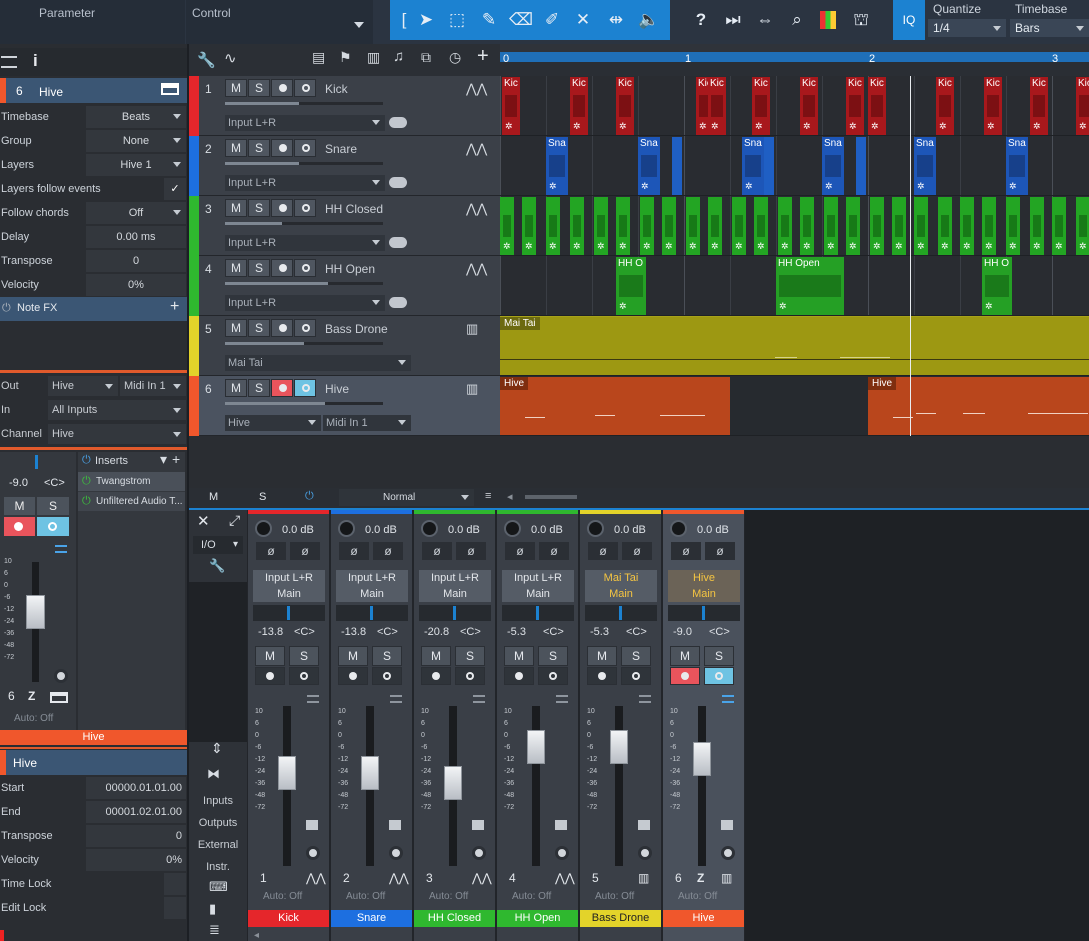  I want to click on menu-icon, so click(9, 62).